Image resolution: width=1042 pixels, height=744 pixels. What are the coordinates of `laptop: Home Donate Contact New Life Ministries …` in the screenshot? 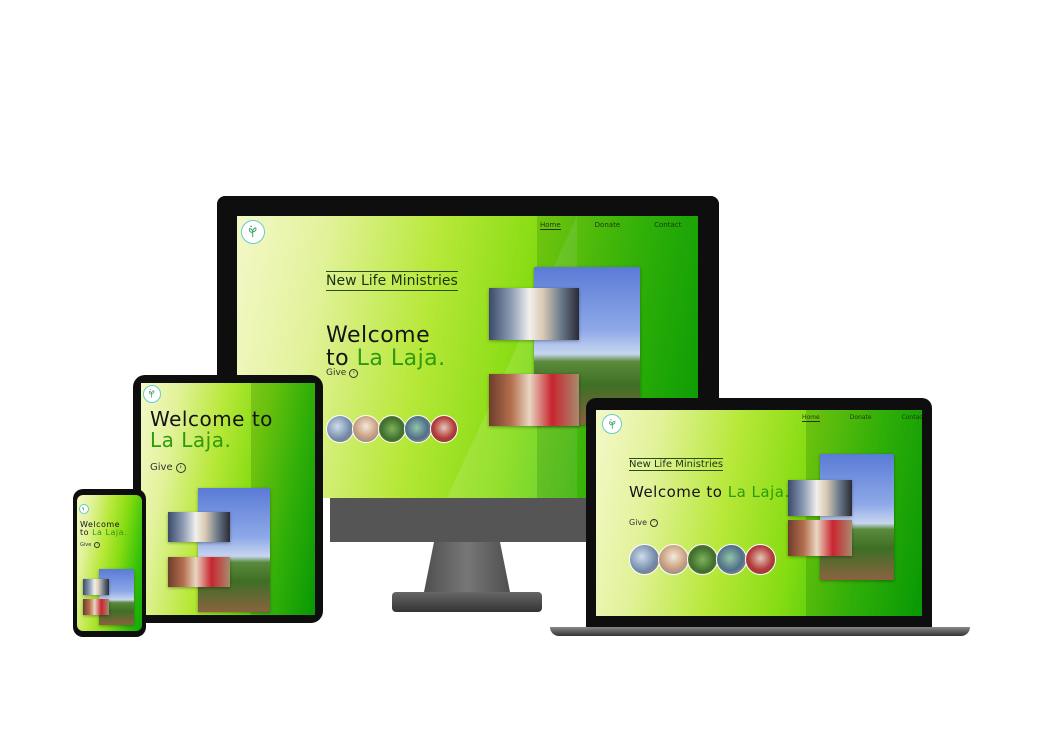 It's located at (759, 513).